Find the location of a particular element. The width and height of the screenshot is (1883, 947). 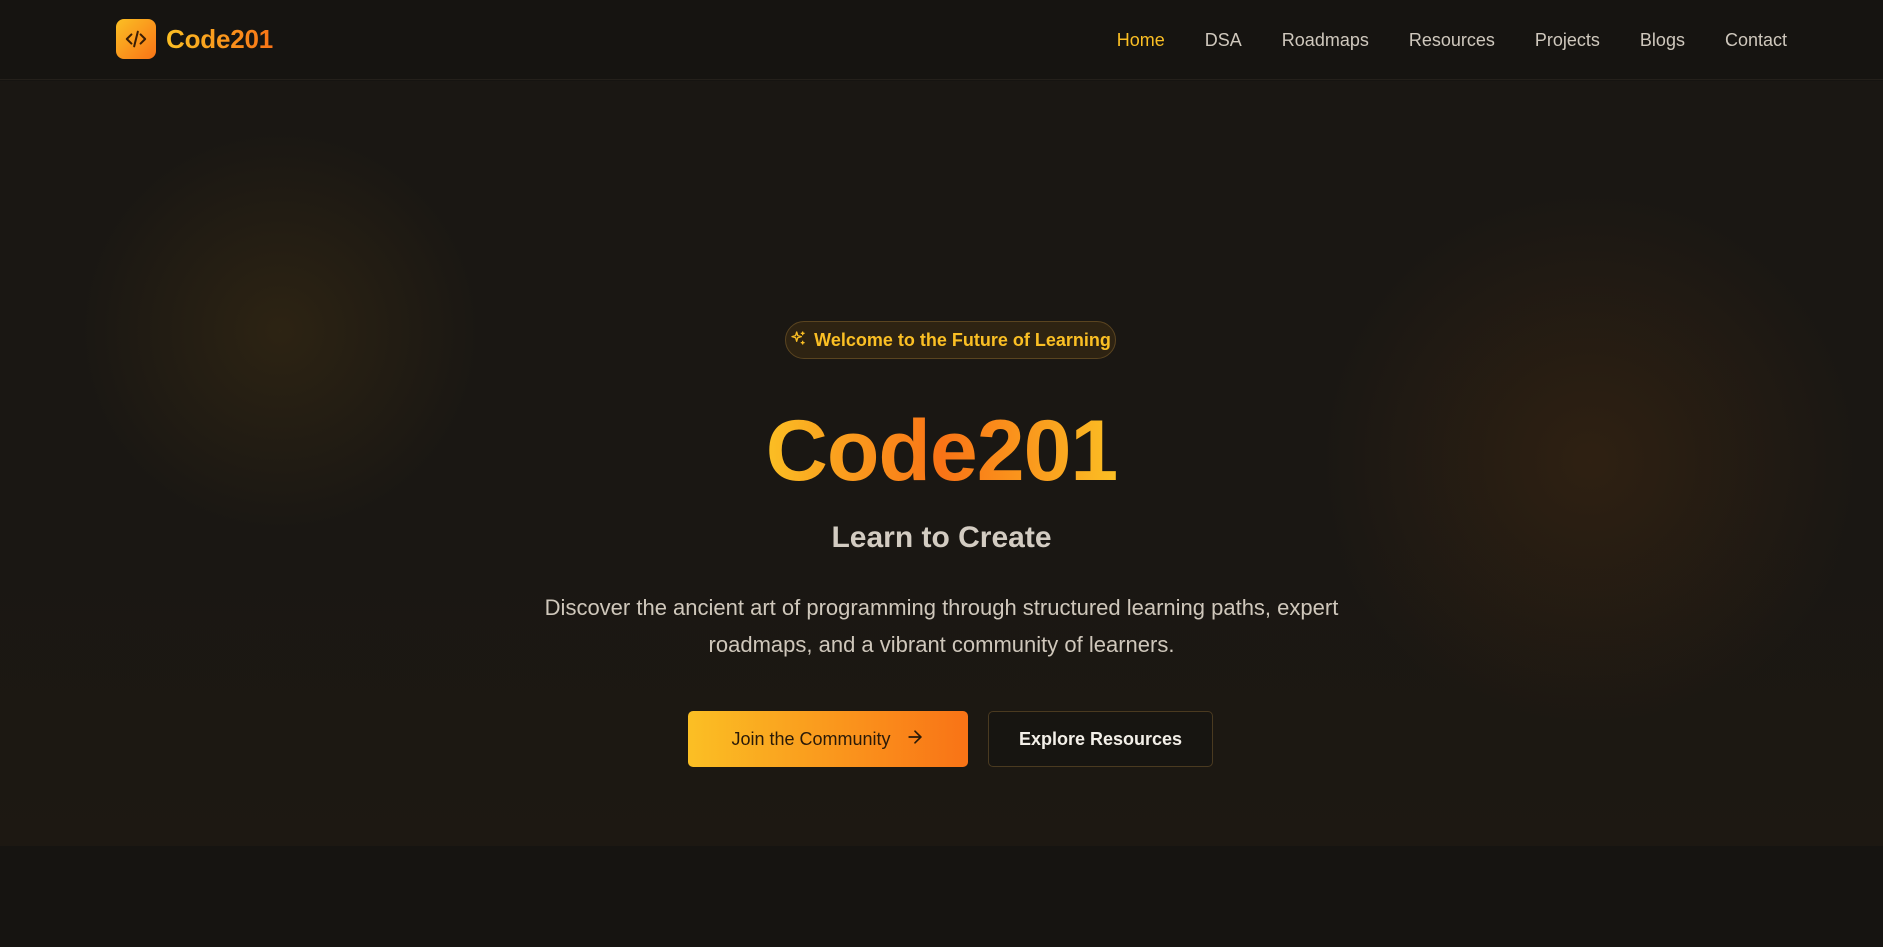

nav-blogs: Blogs is located at coordinates (1662, 40).